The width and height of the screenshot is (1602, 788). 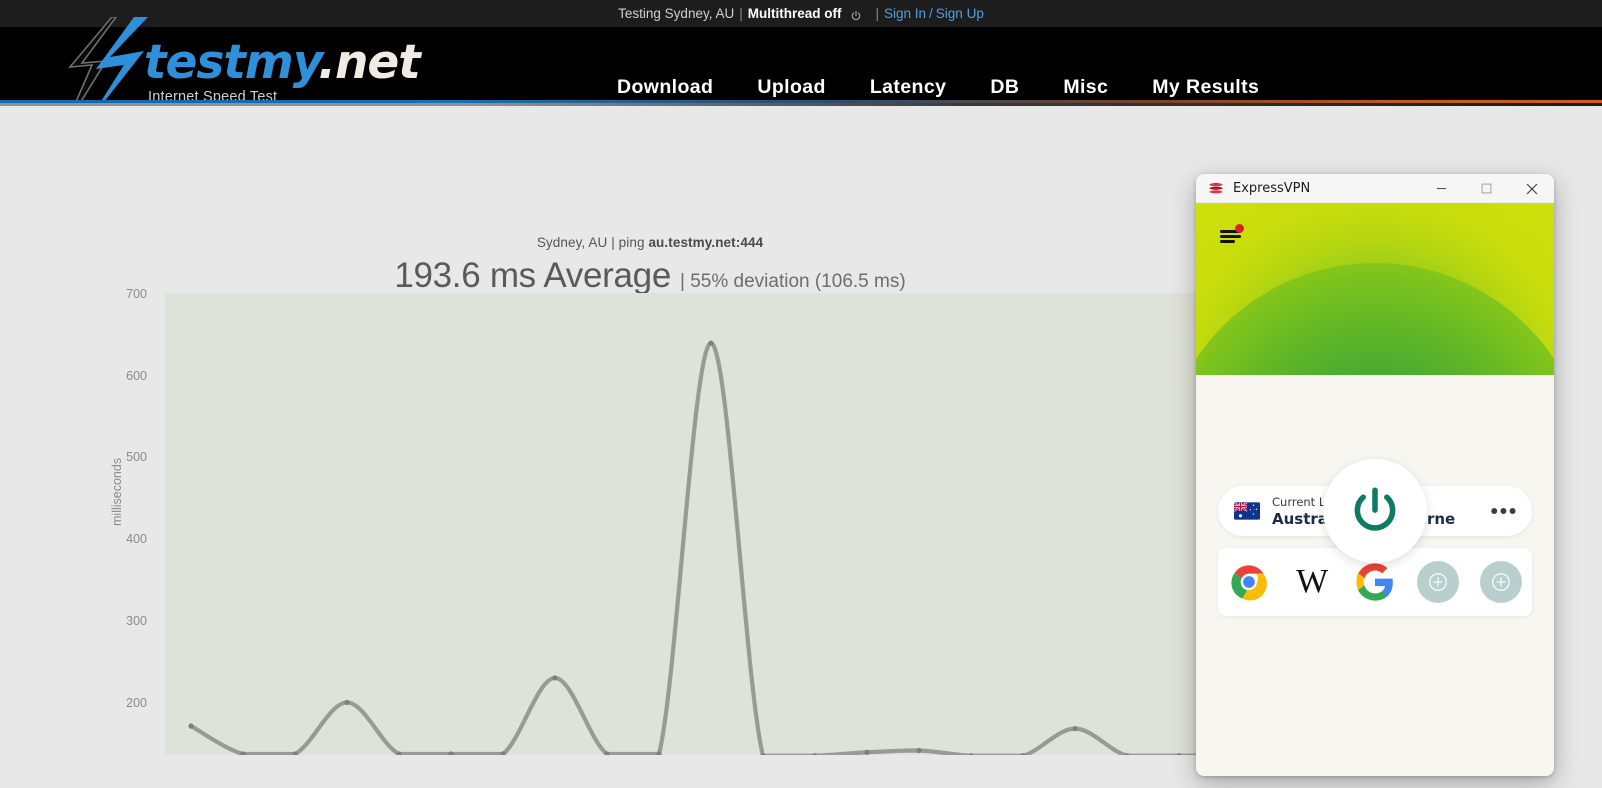 I want to click on vpn-location-more-button: •••, so click(x=1504, y=511).